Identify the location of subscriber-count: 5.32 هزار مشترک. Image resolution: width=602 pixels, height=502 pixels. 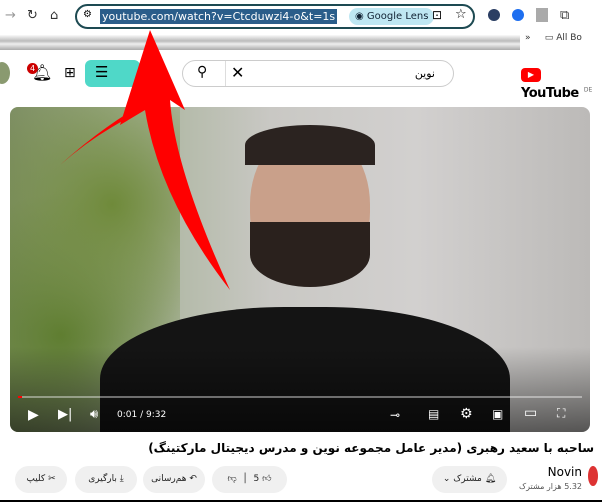
(550, 486).